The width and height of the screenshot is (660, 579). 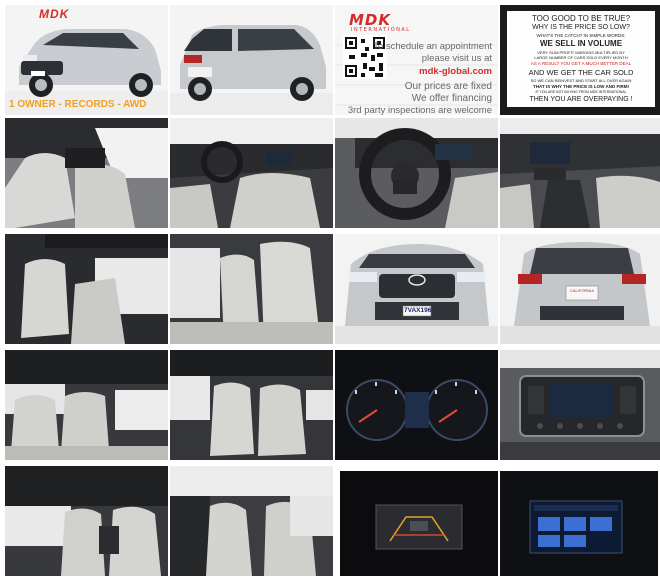 I want to click on dashboard-illustration, so click(x=251, y=173).